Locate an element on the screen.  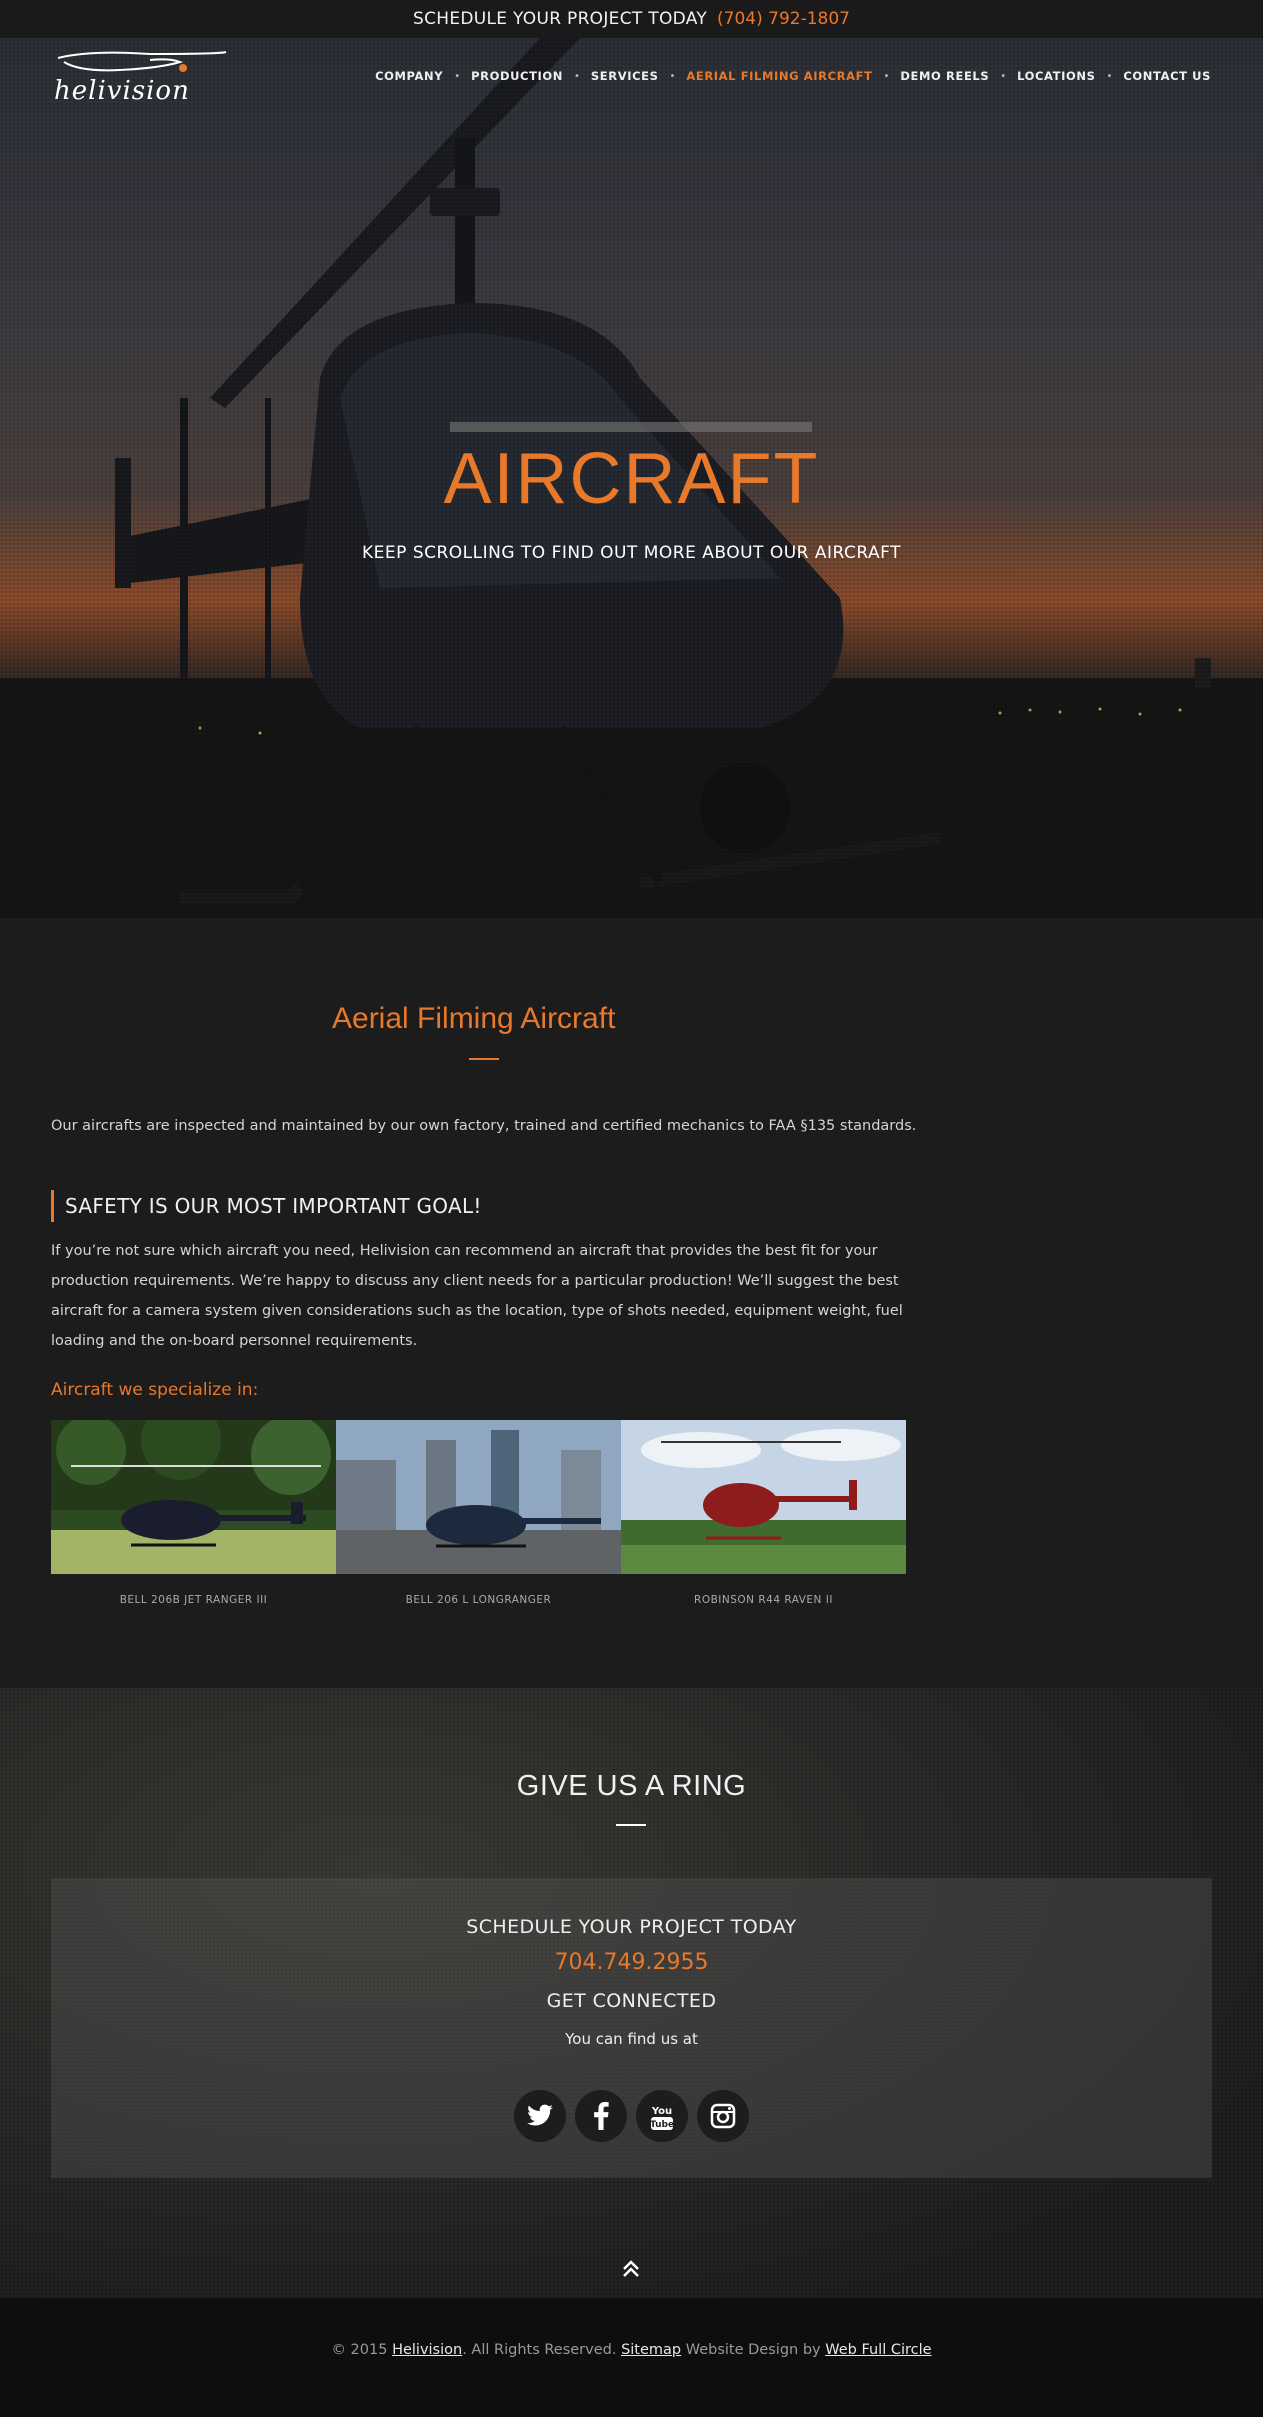
back-to-top-icon is located at coordinates (631, 2269).